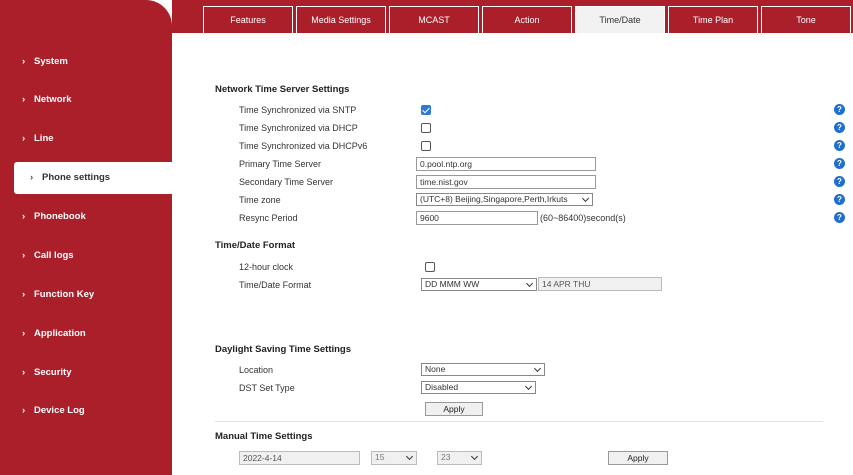 The image size is (853, 475). What do you see at coordinates (54, 255) in the screenshot?
I see `sidebar-item-label: Call logs` at bounding box center [54, 255].